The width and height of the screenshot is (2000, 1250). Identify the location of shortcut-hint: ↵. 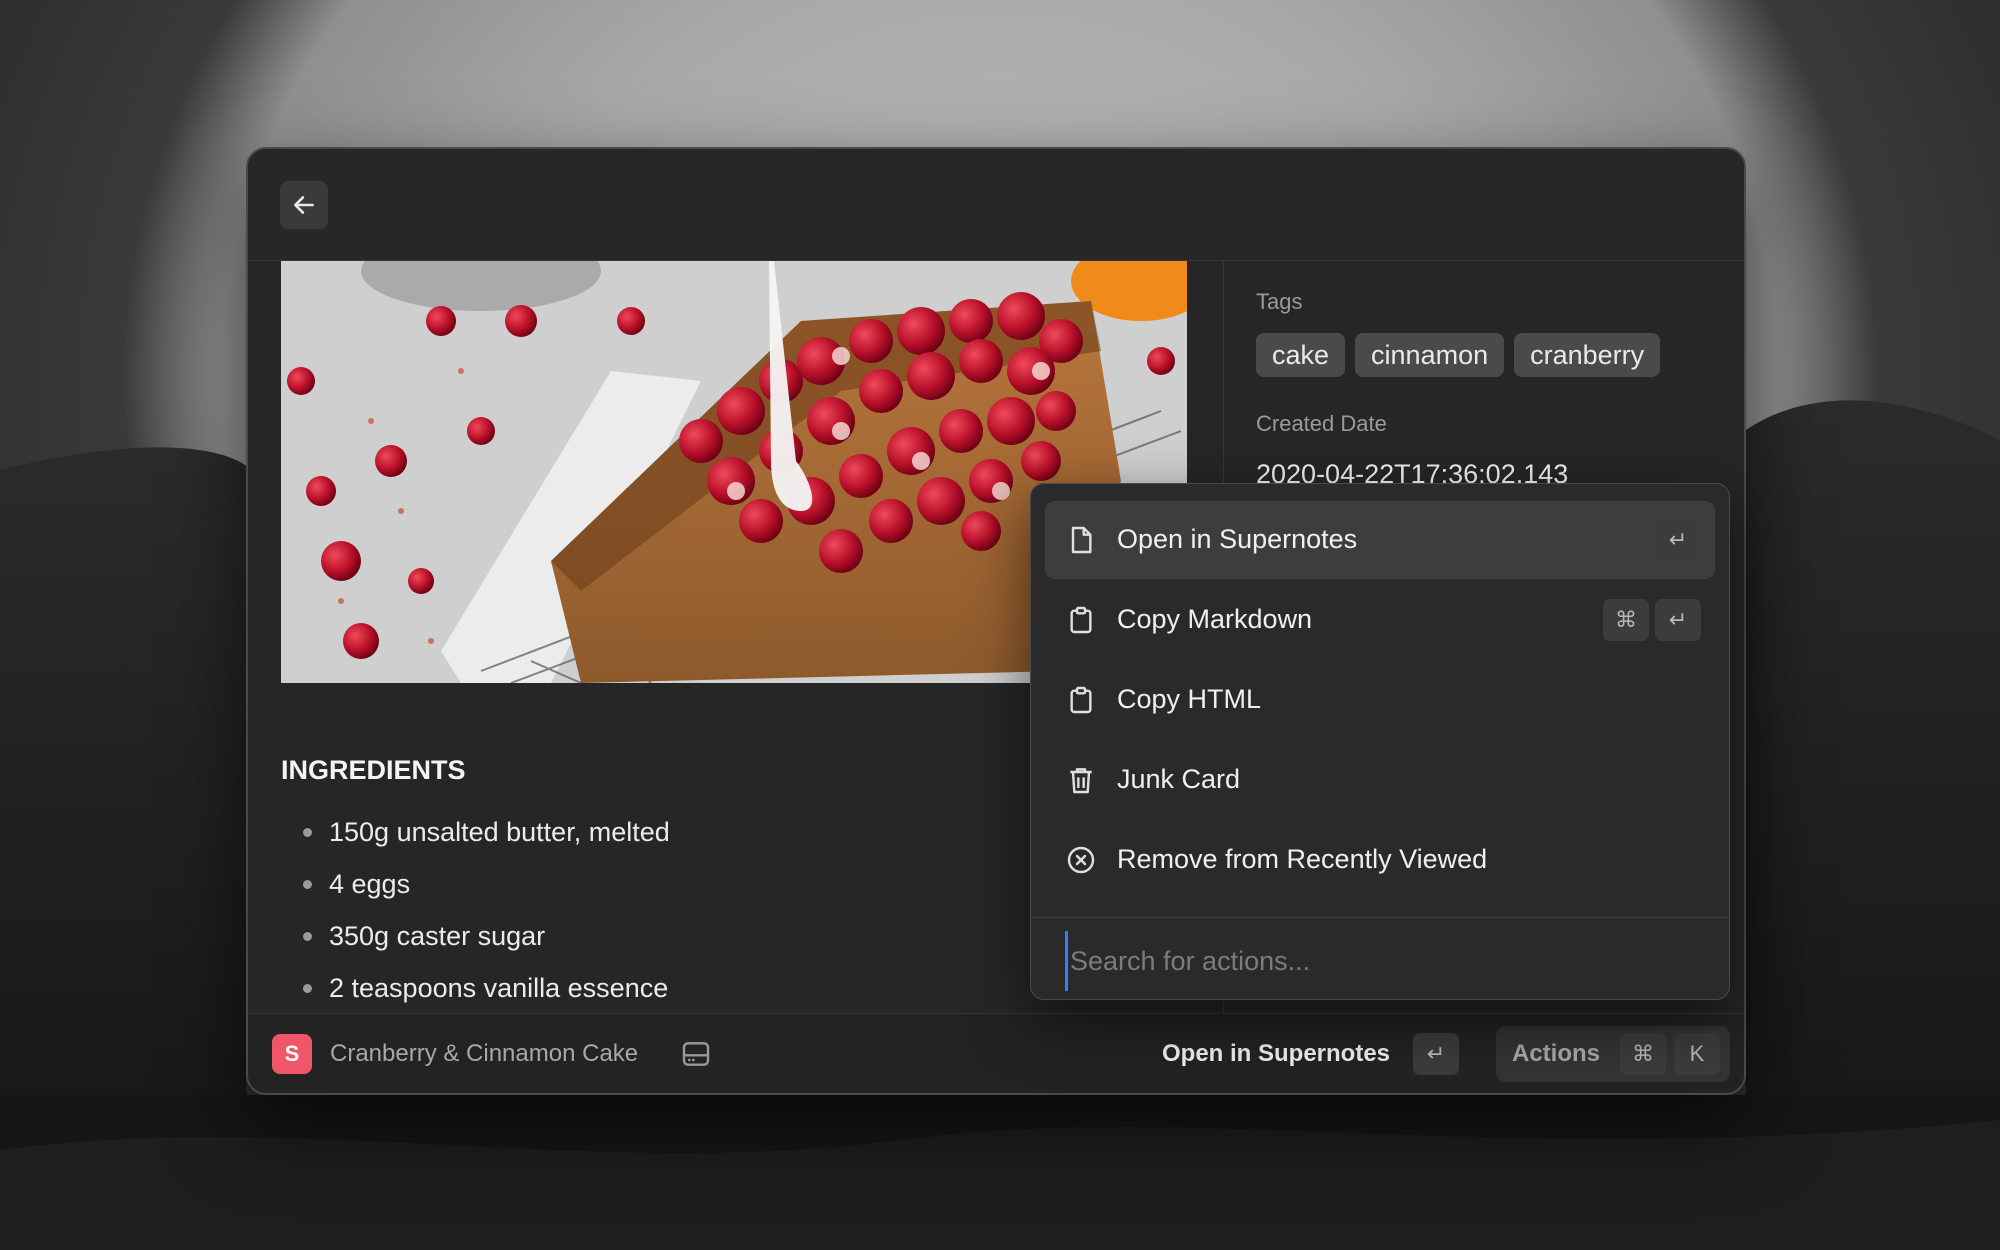
(1678, 540).